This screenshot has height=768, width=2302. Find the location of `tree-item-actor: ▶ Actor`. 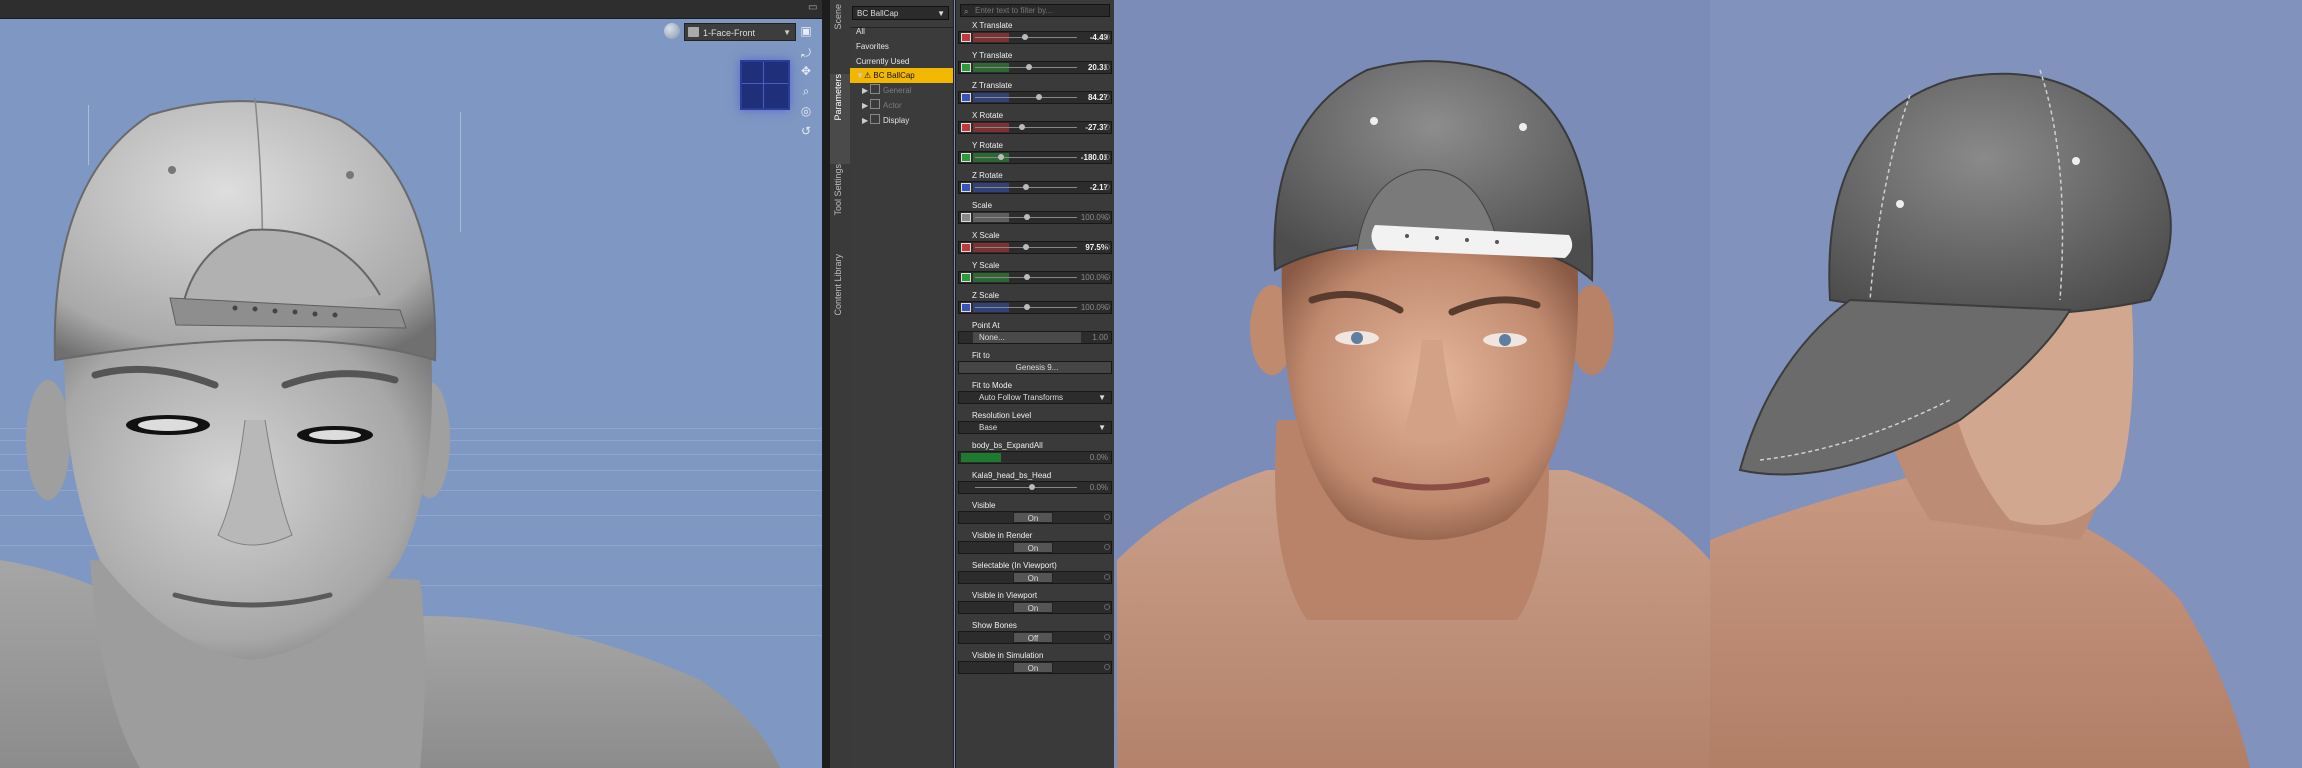

tree-item-actor: ▶ Actor is located at coordinates (901, 105).